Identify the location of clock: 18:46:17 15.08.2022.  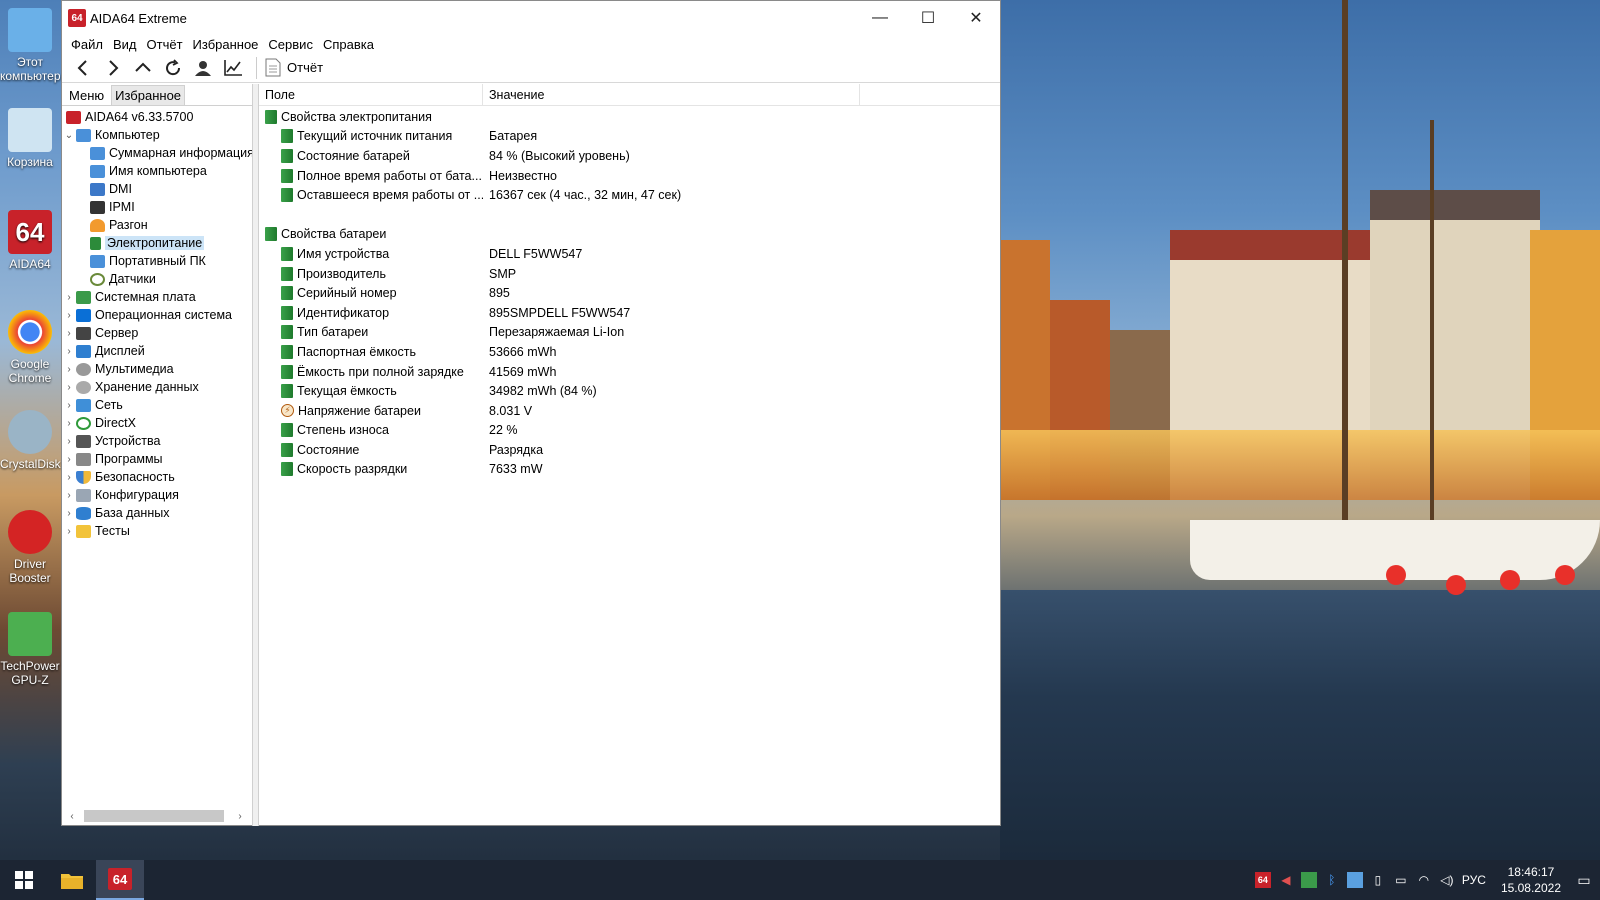
(1531, 880).